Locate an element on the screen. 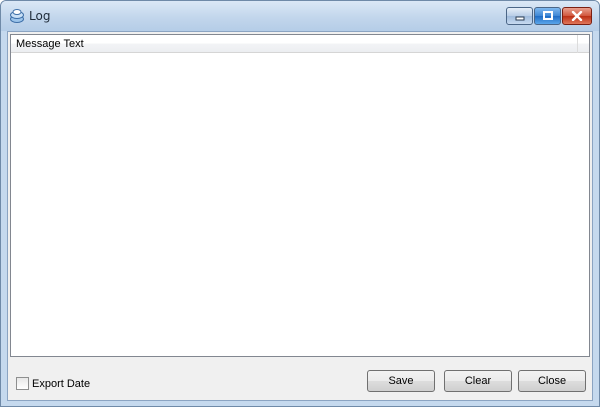 This screenshot has height=407, width=600. close-window-button is located at coordinates (577, 16).